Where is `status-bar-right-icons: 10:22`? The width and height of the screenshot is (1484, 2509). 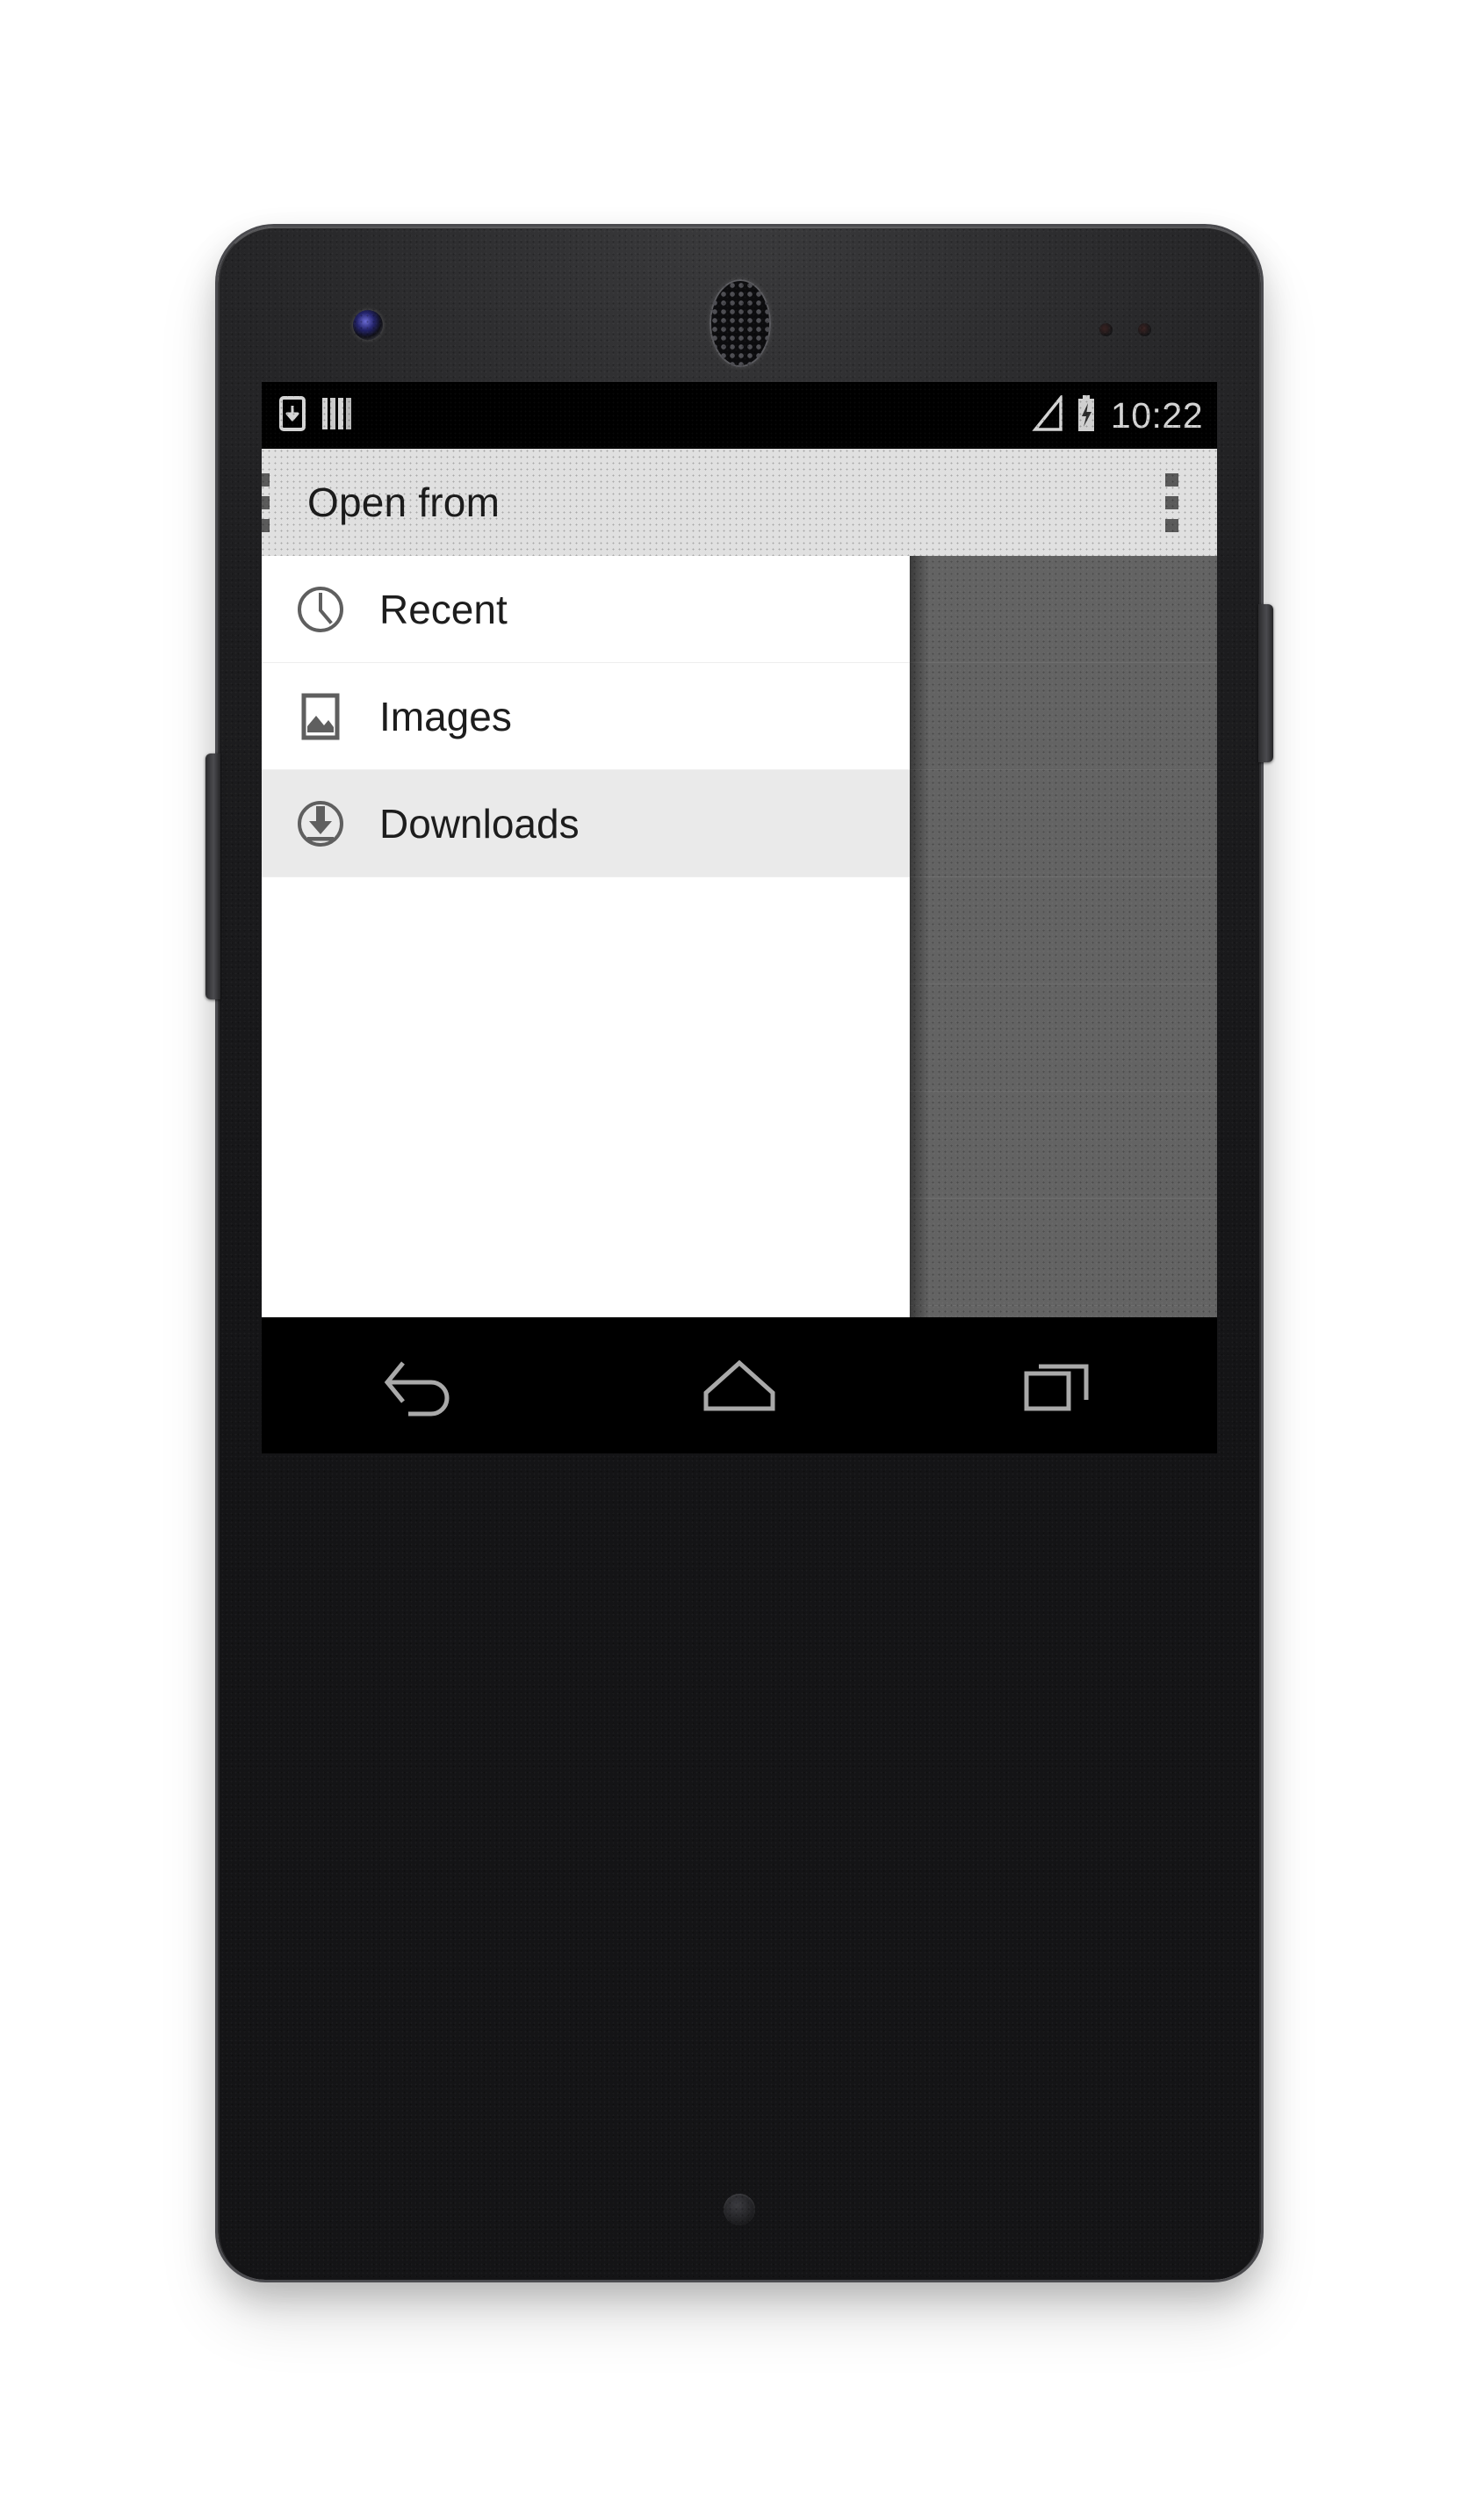
status-bar-right-icons: 10:22 is located at coordinates (1117, 415).